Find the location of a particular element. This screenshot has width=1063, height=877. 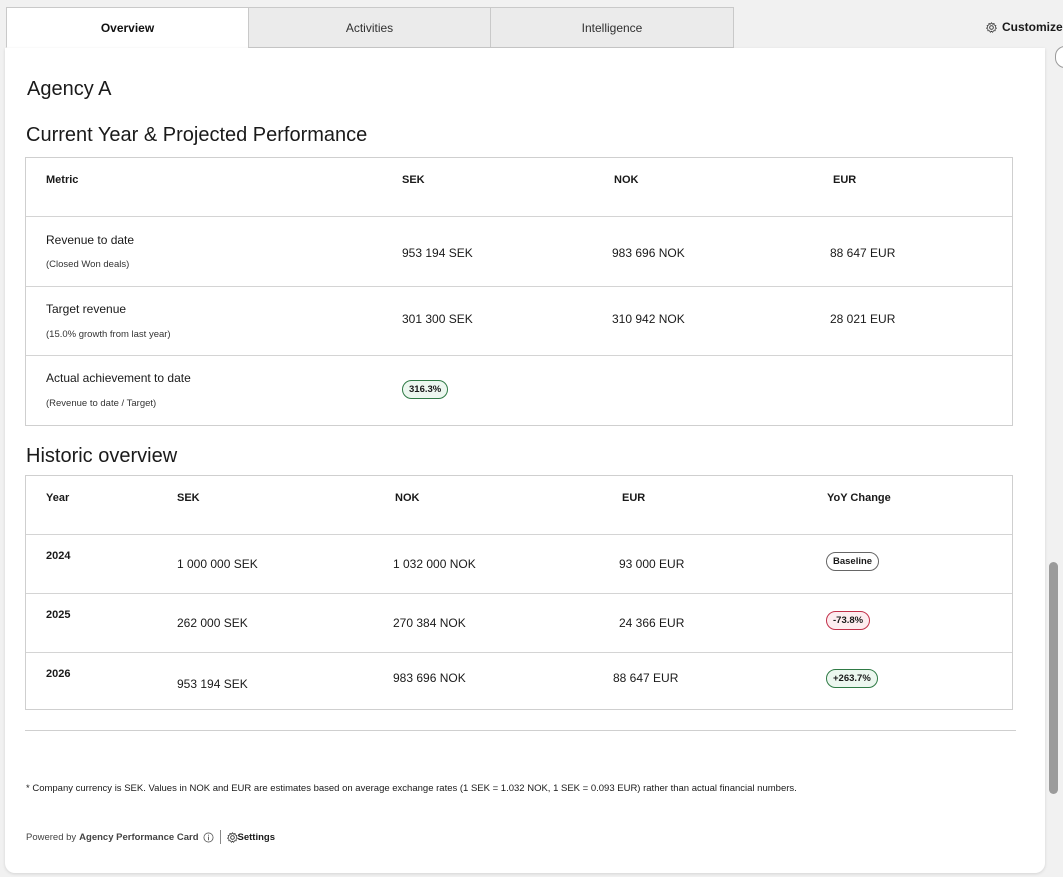

customize-button: Customize is located at coordinates (1024, 27).